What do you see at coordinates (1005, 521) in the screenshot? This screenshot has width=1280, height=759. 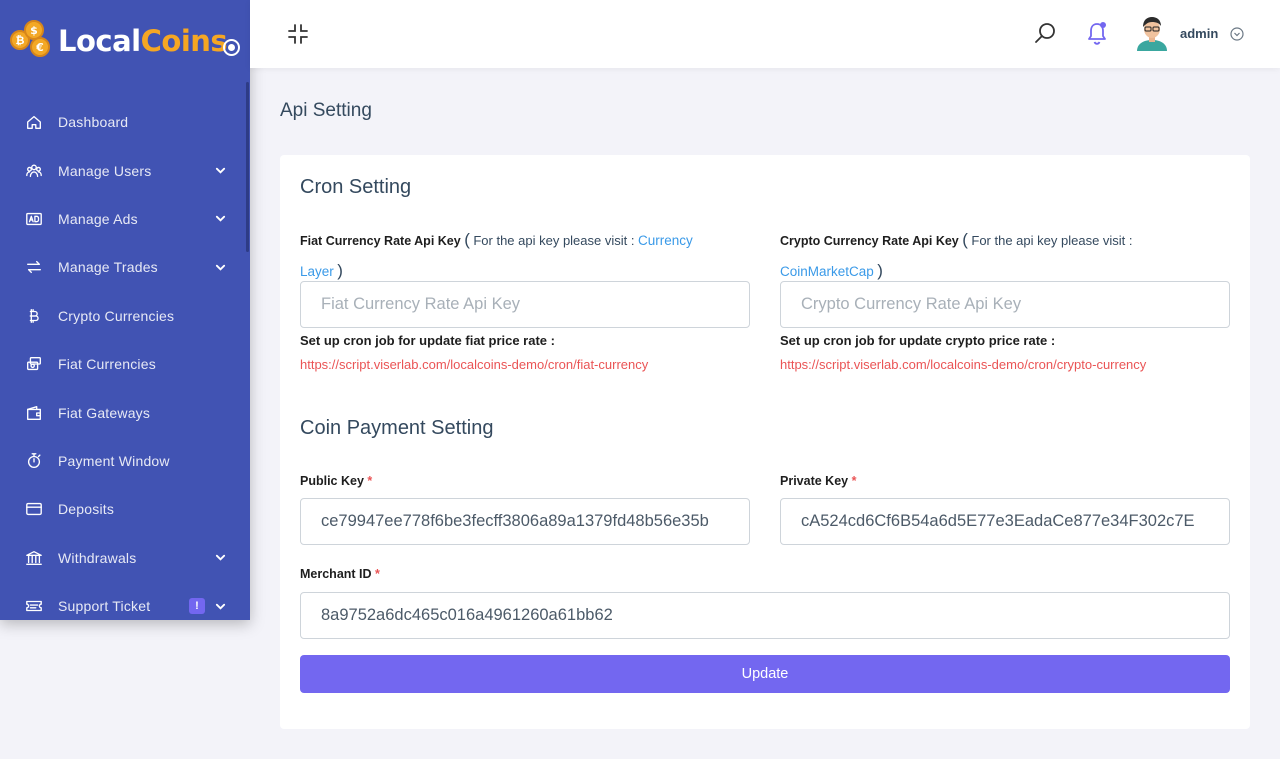 I see `private-key-input` at bounding box center [1005, 521].